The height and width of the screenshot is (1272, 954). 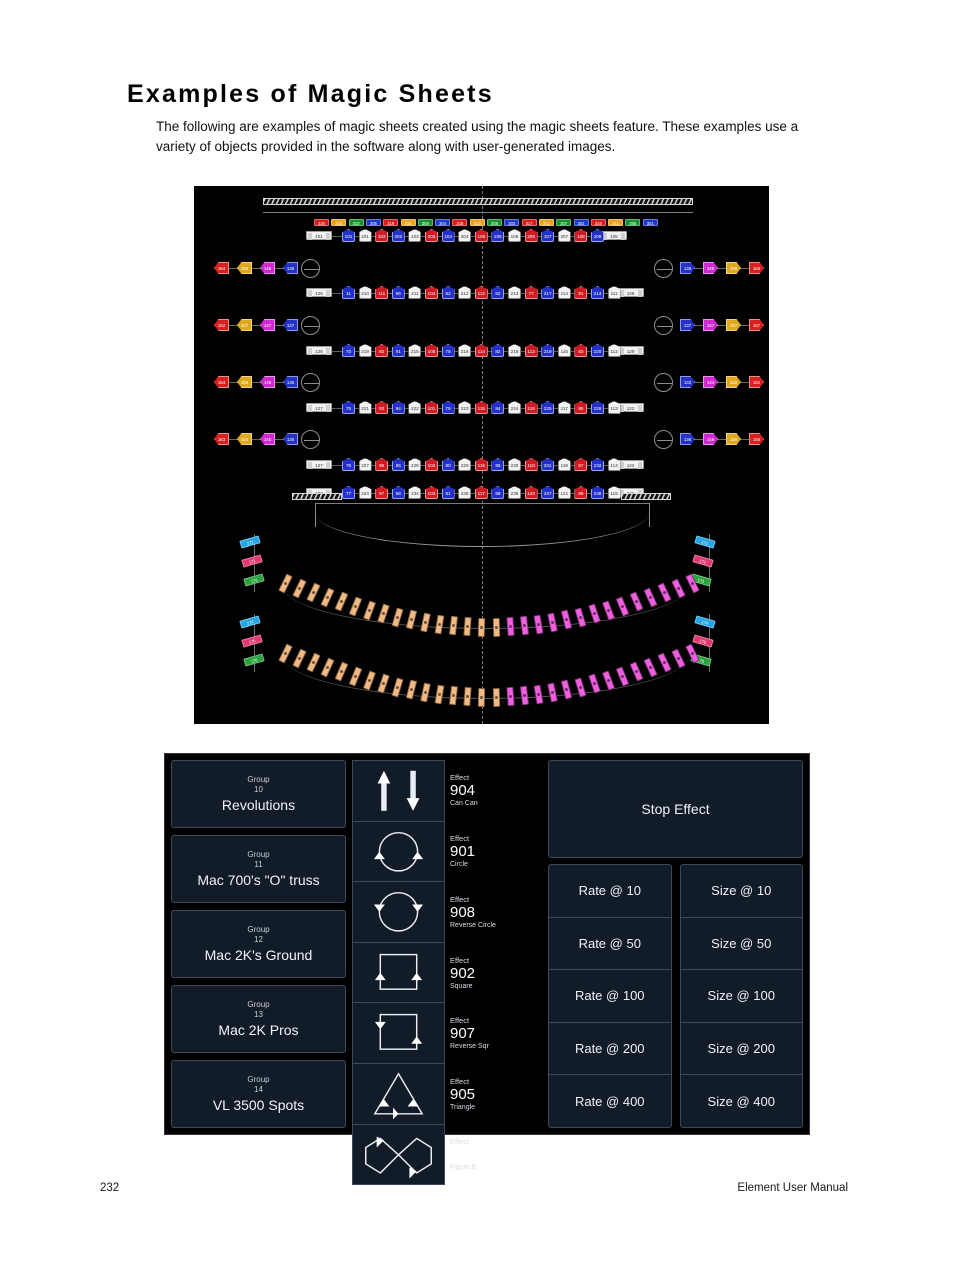 What do you see at coordinates (244, 439) in the screenshot?
I see `boom-fixture: 155` at bounding box center [244, 439].